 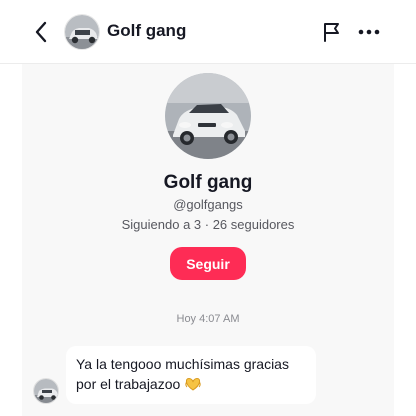 I want to click on follow-button: Seguir, so click(x=208, y=263).